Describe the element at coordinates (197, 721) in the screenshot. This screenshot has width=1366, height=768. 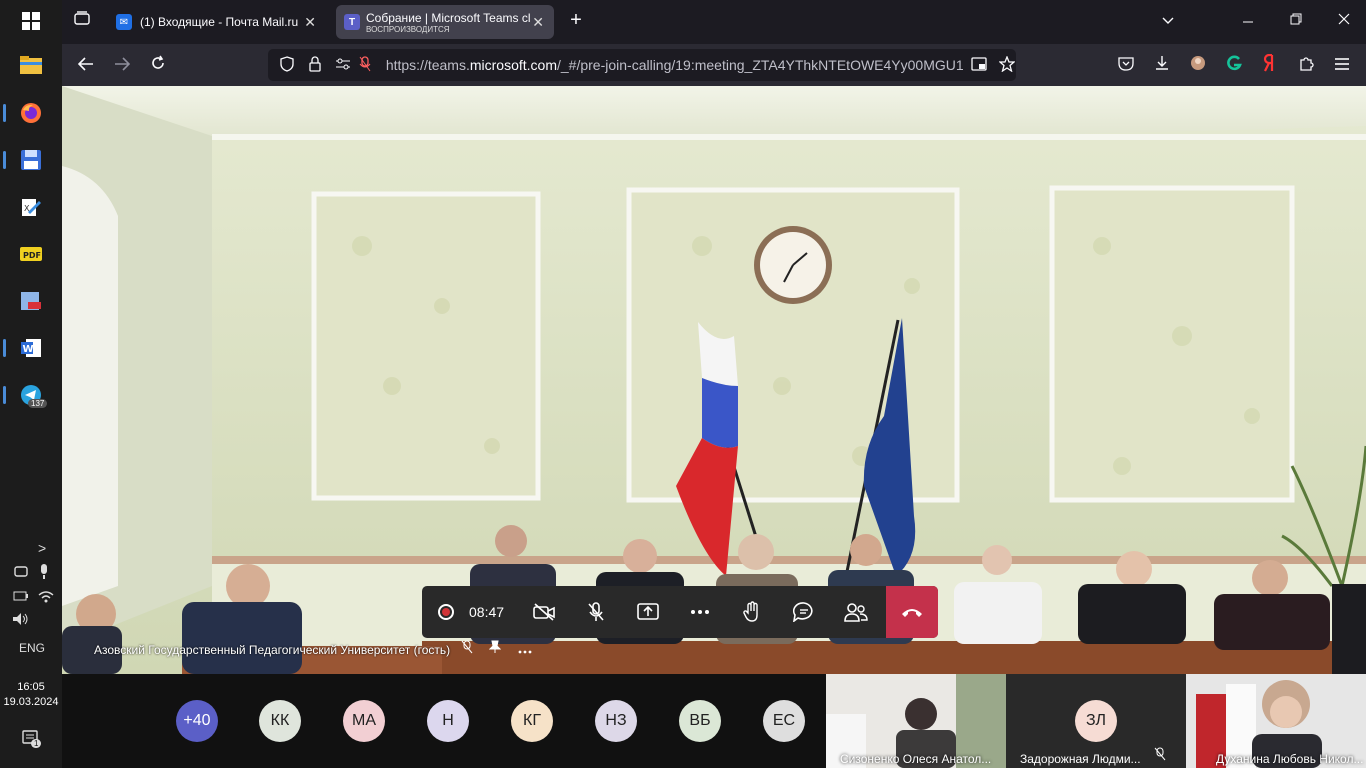
I see `overflow-participants-button: +40` at that location.